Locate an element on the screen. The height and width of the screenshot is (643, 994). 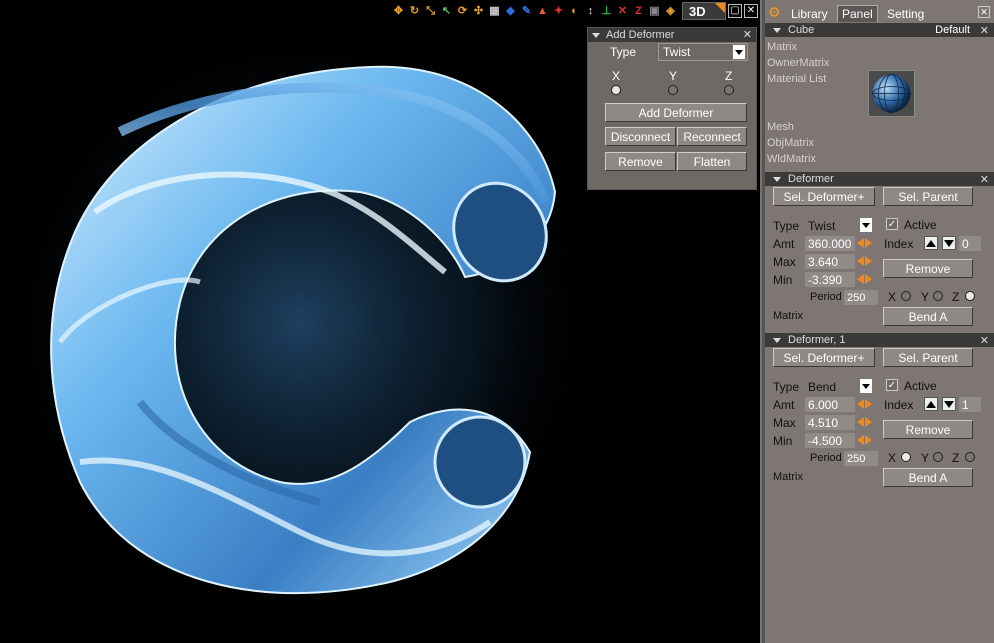
color-icon: ◈ is located at coordinates (670, 11).